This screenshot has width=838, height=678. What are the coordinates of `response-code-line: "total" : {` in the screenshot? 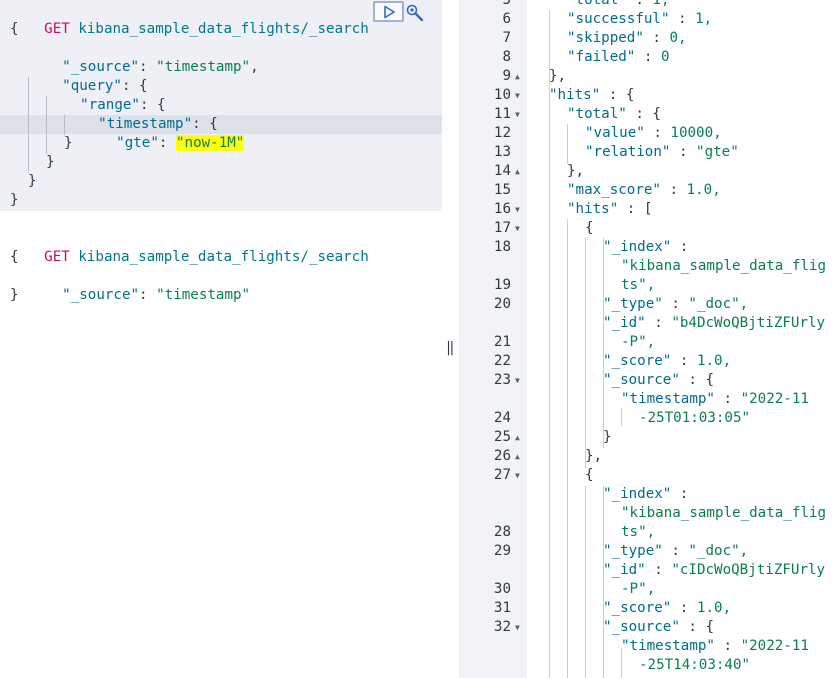 It's located at (614, 114).